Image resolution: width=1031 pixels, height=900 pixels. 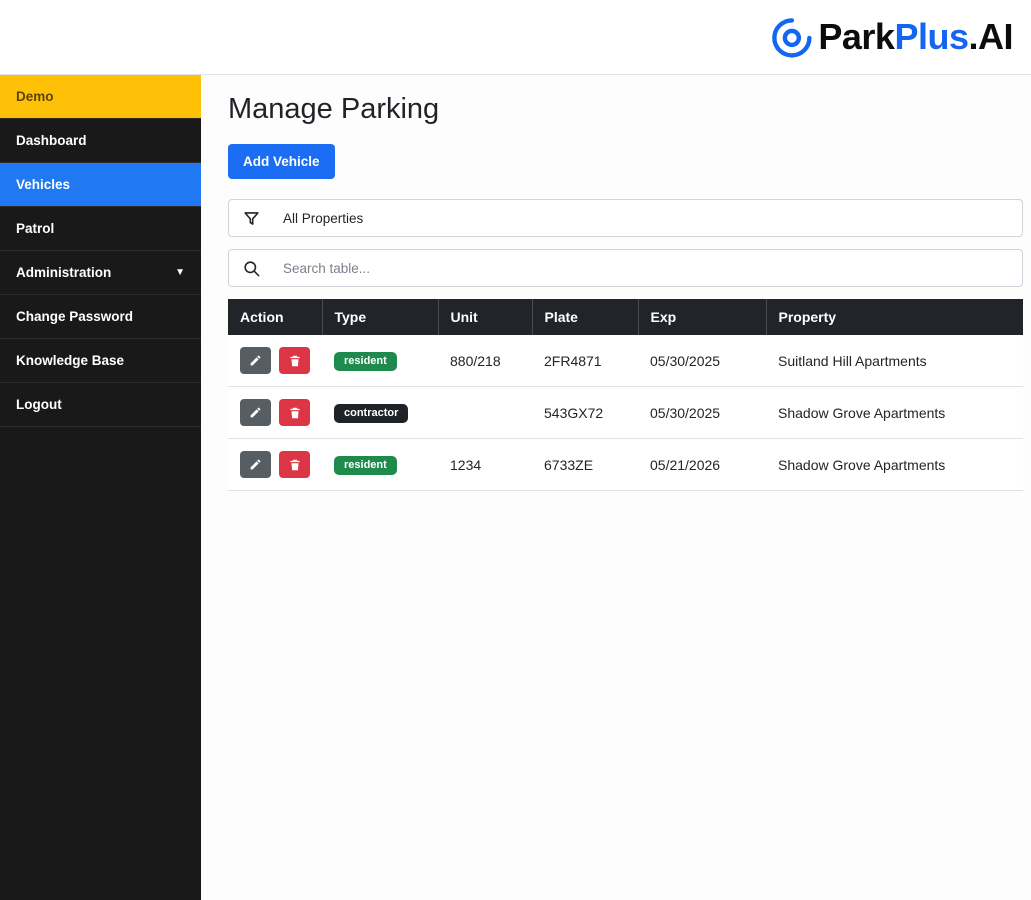 What do you see at coordinates (585, 361) in the screenshot?
I see `plate-cell: 2FR4871` at bounding box center [585, 361].